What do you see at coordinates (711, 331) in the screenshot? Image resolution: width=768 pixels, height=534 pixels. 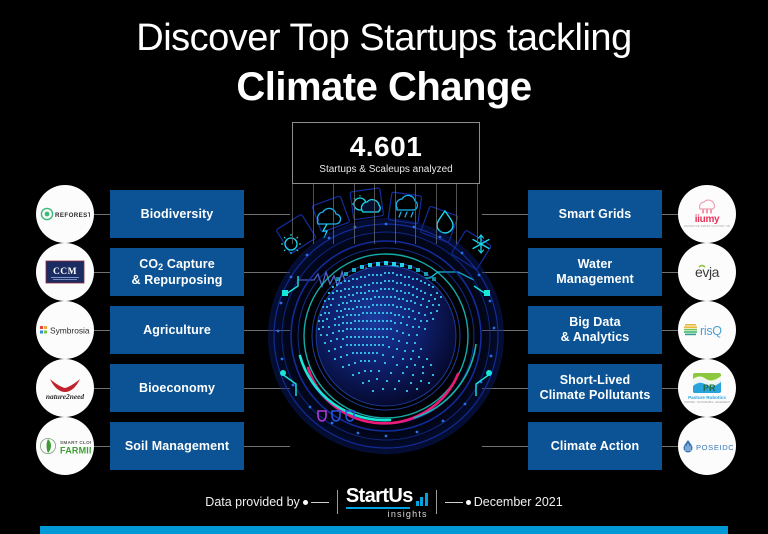 I see `svg-text: risQ` at bounding box center [711, 331].